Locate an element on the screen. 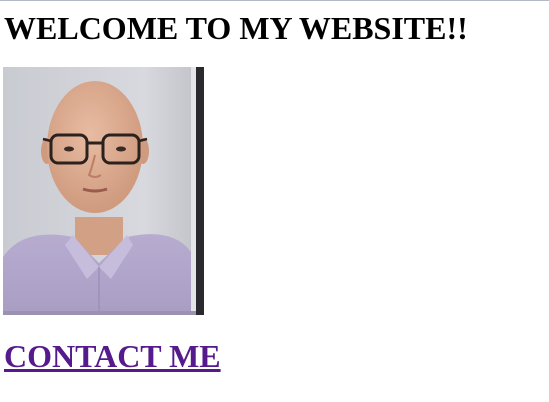  window-top-border is located at coordinates (274, 0).